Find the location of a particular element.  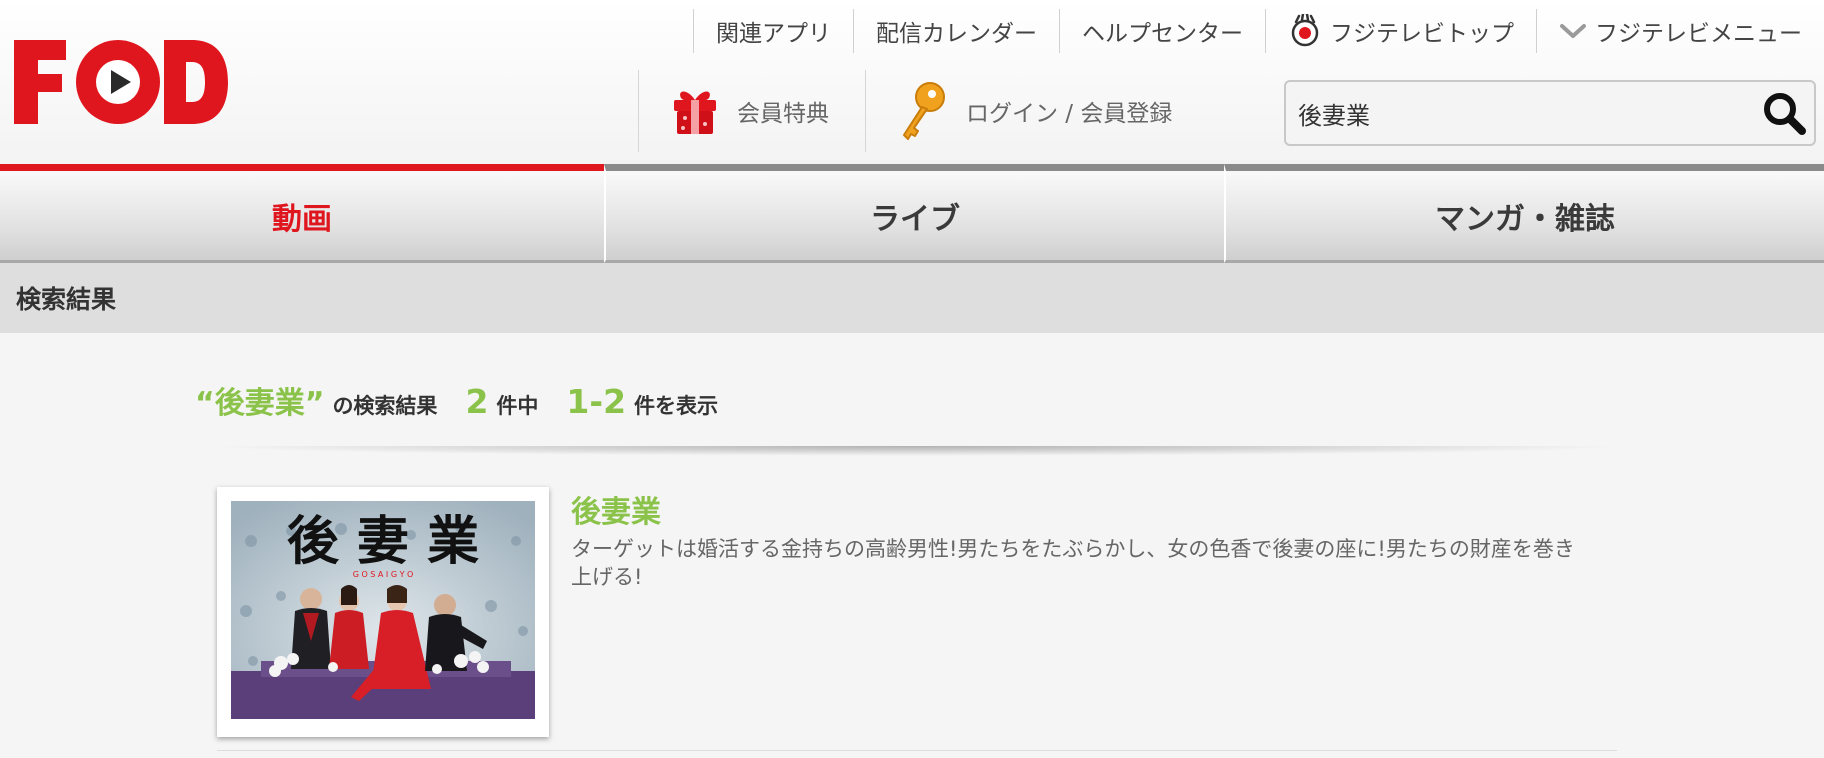

util-link-related-apps: 関連アプリ is located at coordinates (773, 31).